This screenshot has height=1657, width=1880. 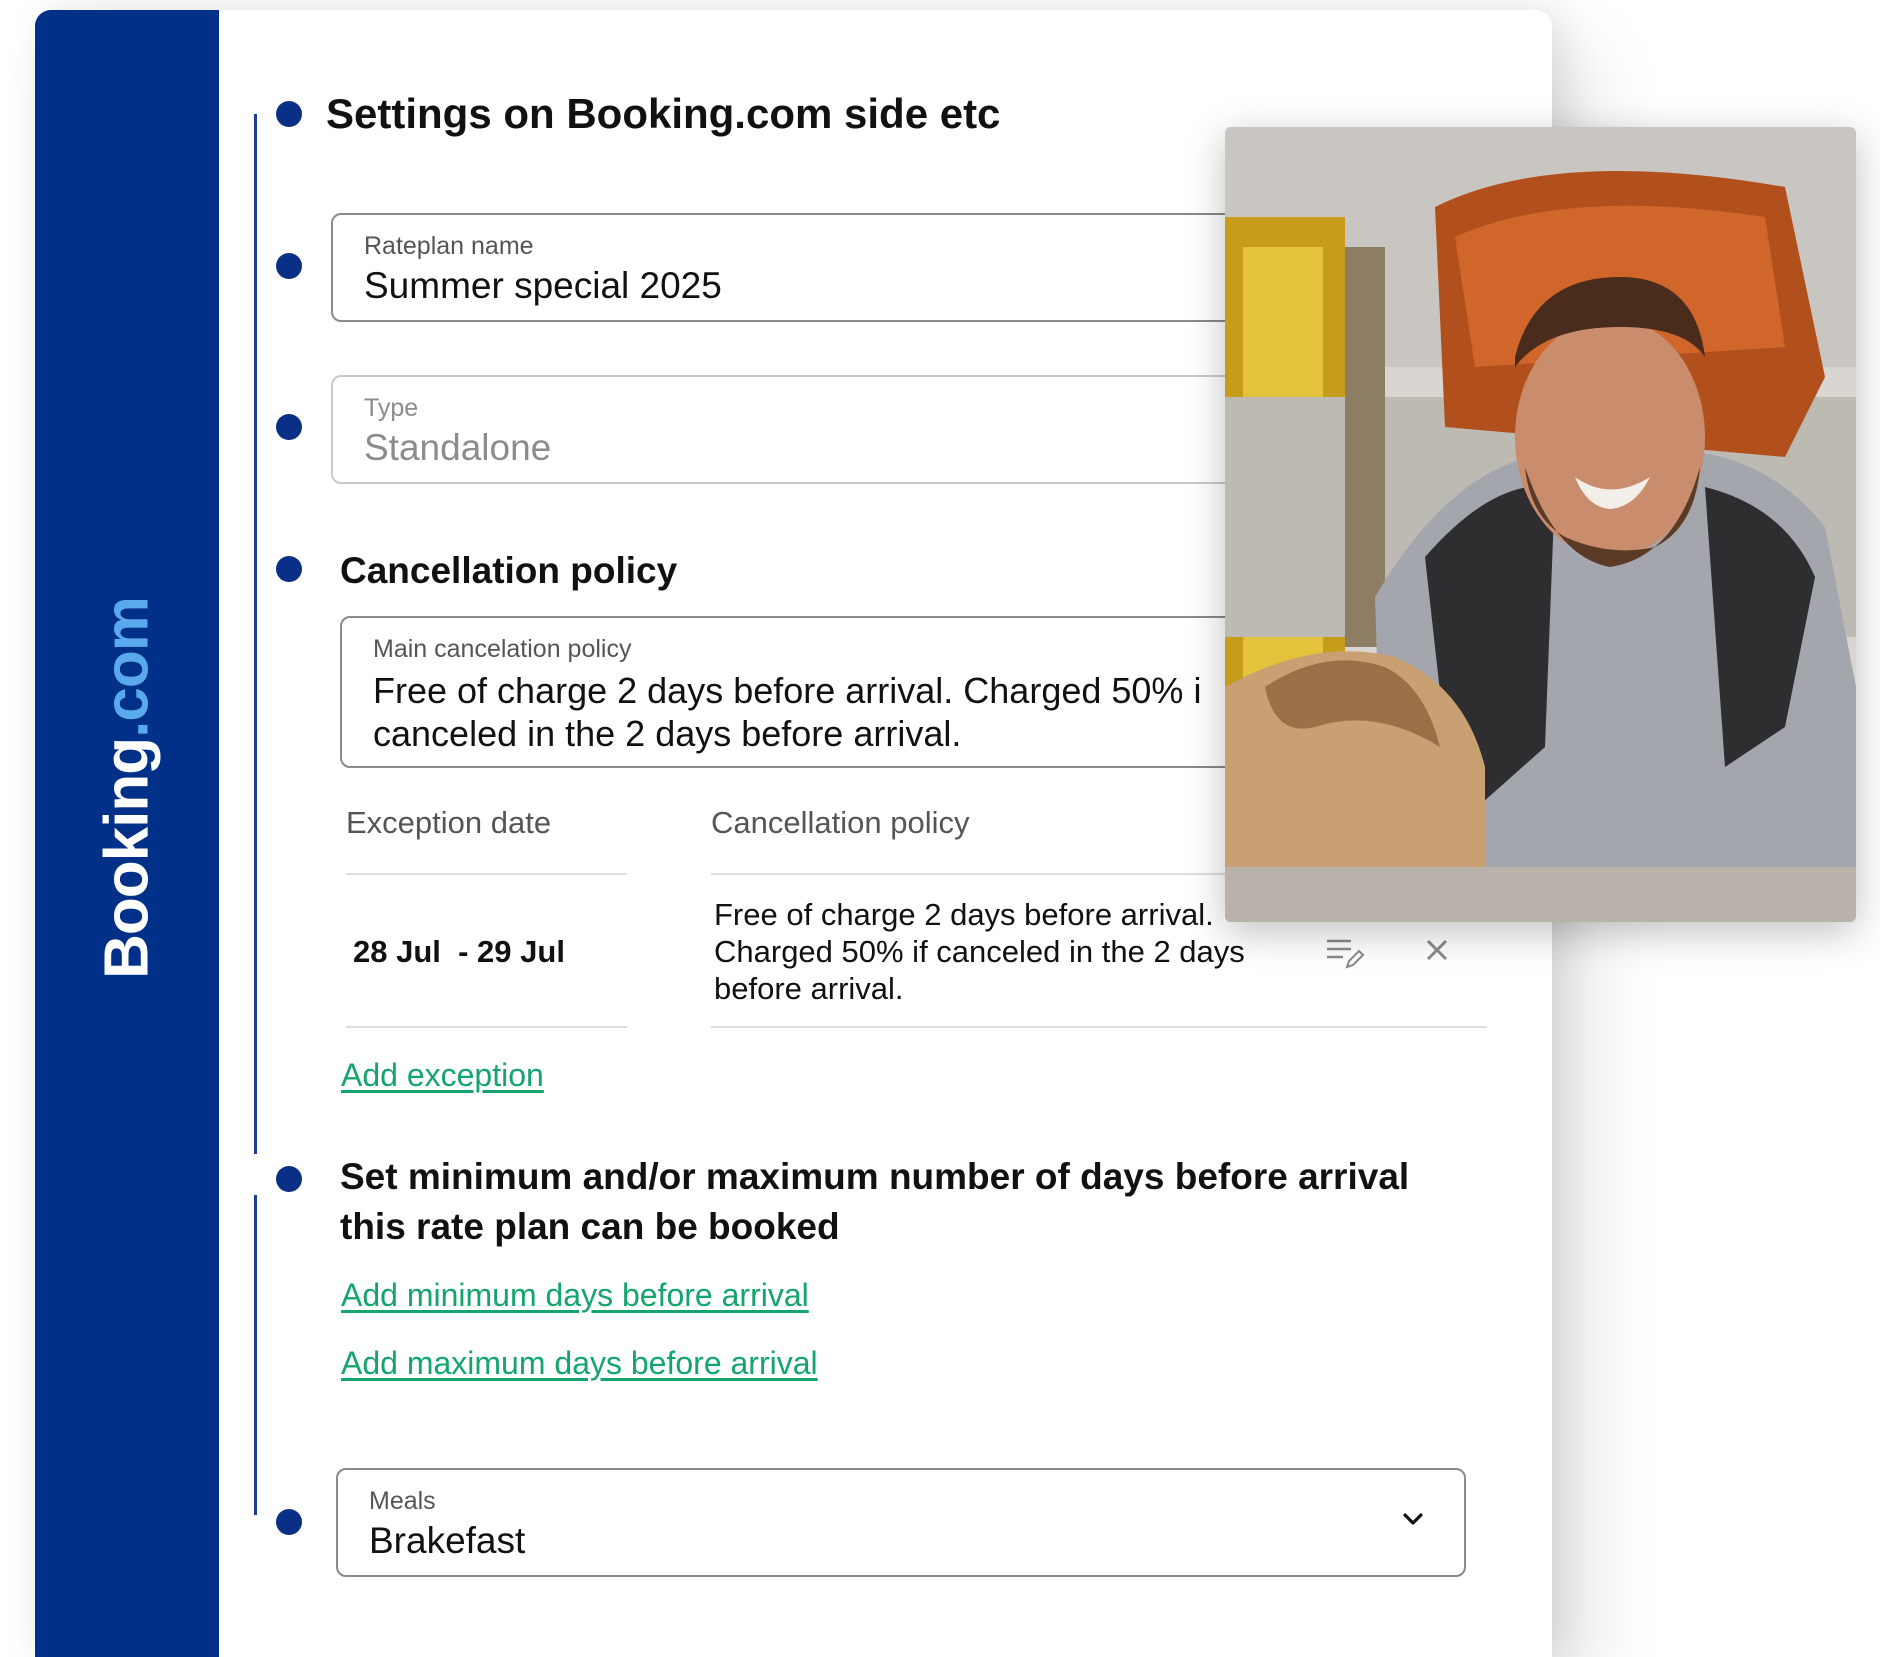 I want to click on exception-date-cell: 28 Jul - 29 Jul, so click(x=459, y=951).